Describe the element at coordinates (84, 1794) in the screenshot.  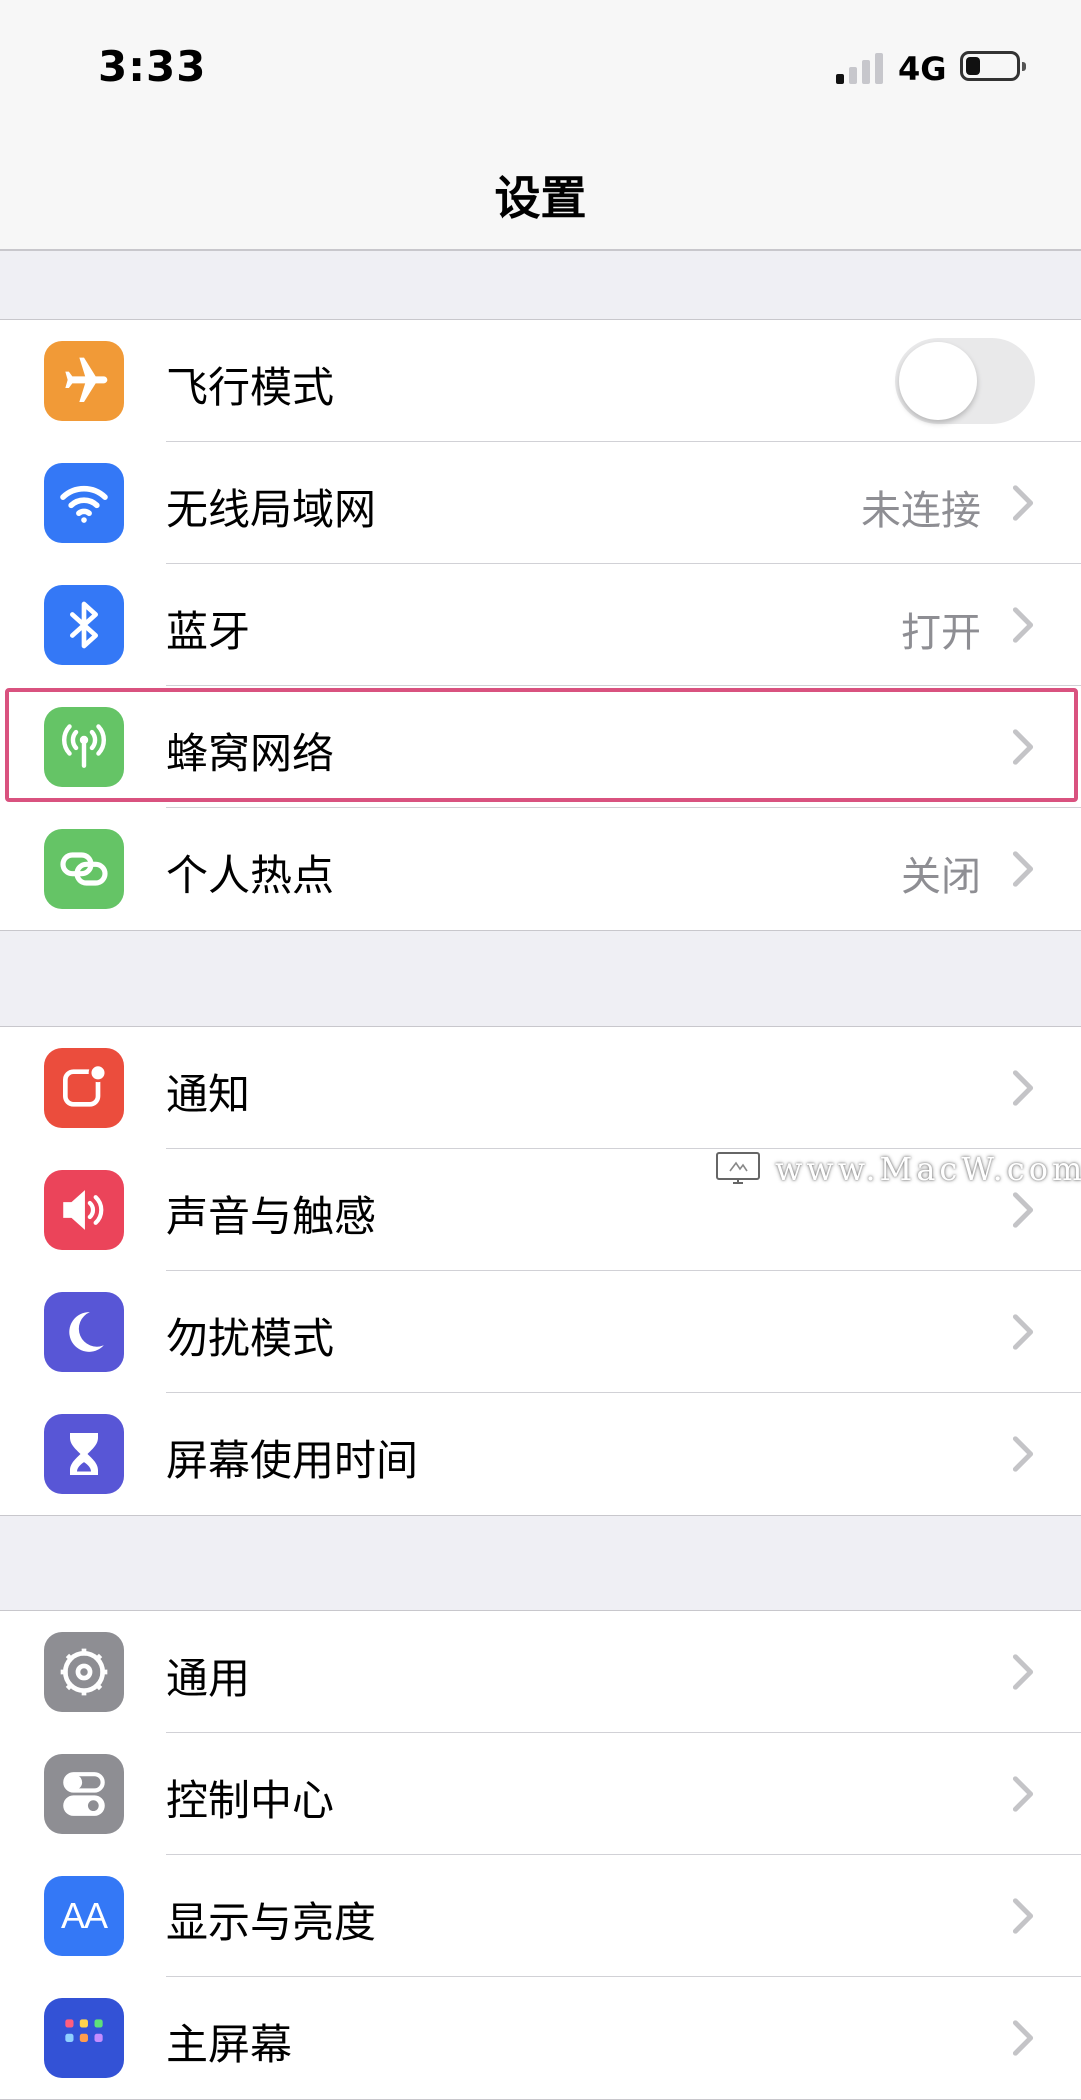
I see `switches-icon` at that location.